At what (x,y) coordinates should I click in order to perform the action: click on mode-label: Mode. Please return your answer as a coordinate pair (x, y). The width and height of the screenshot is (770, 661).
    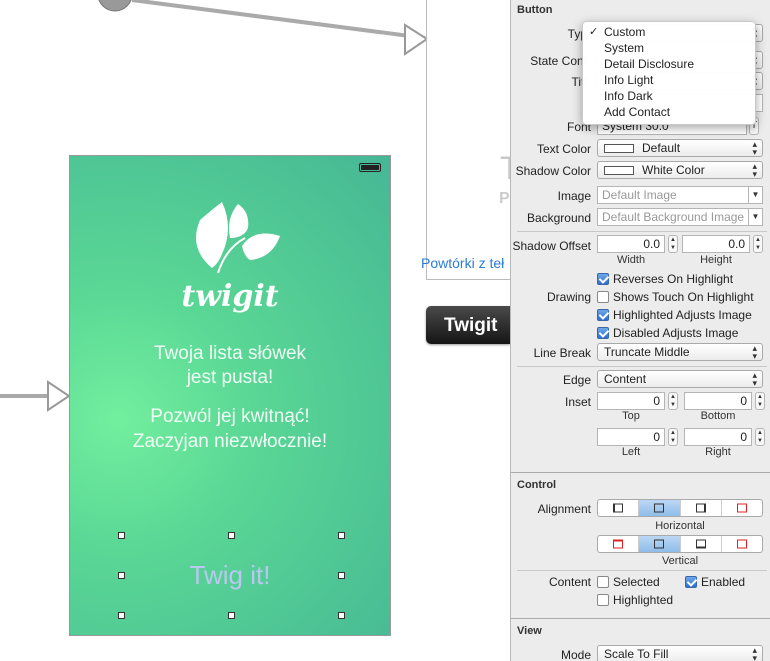
    Looking at the image, I should click on (575, 654).